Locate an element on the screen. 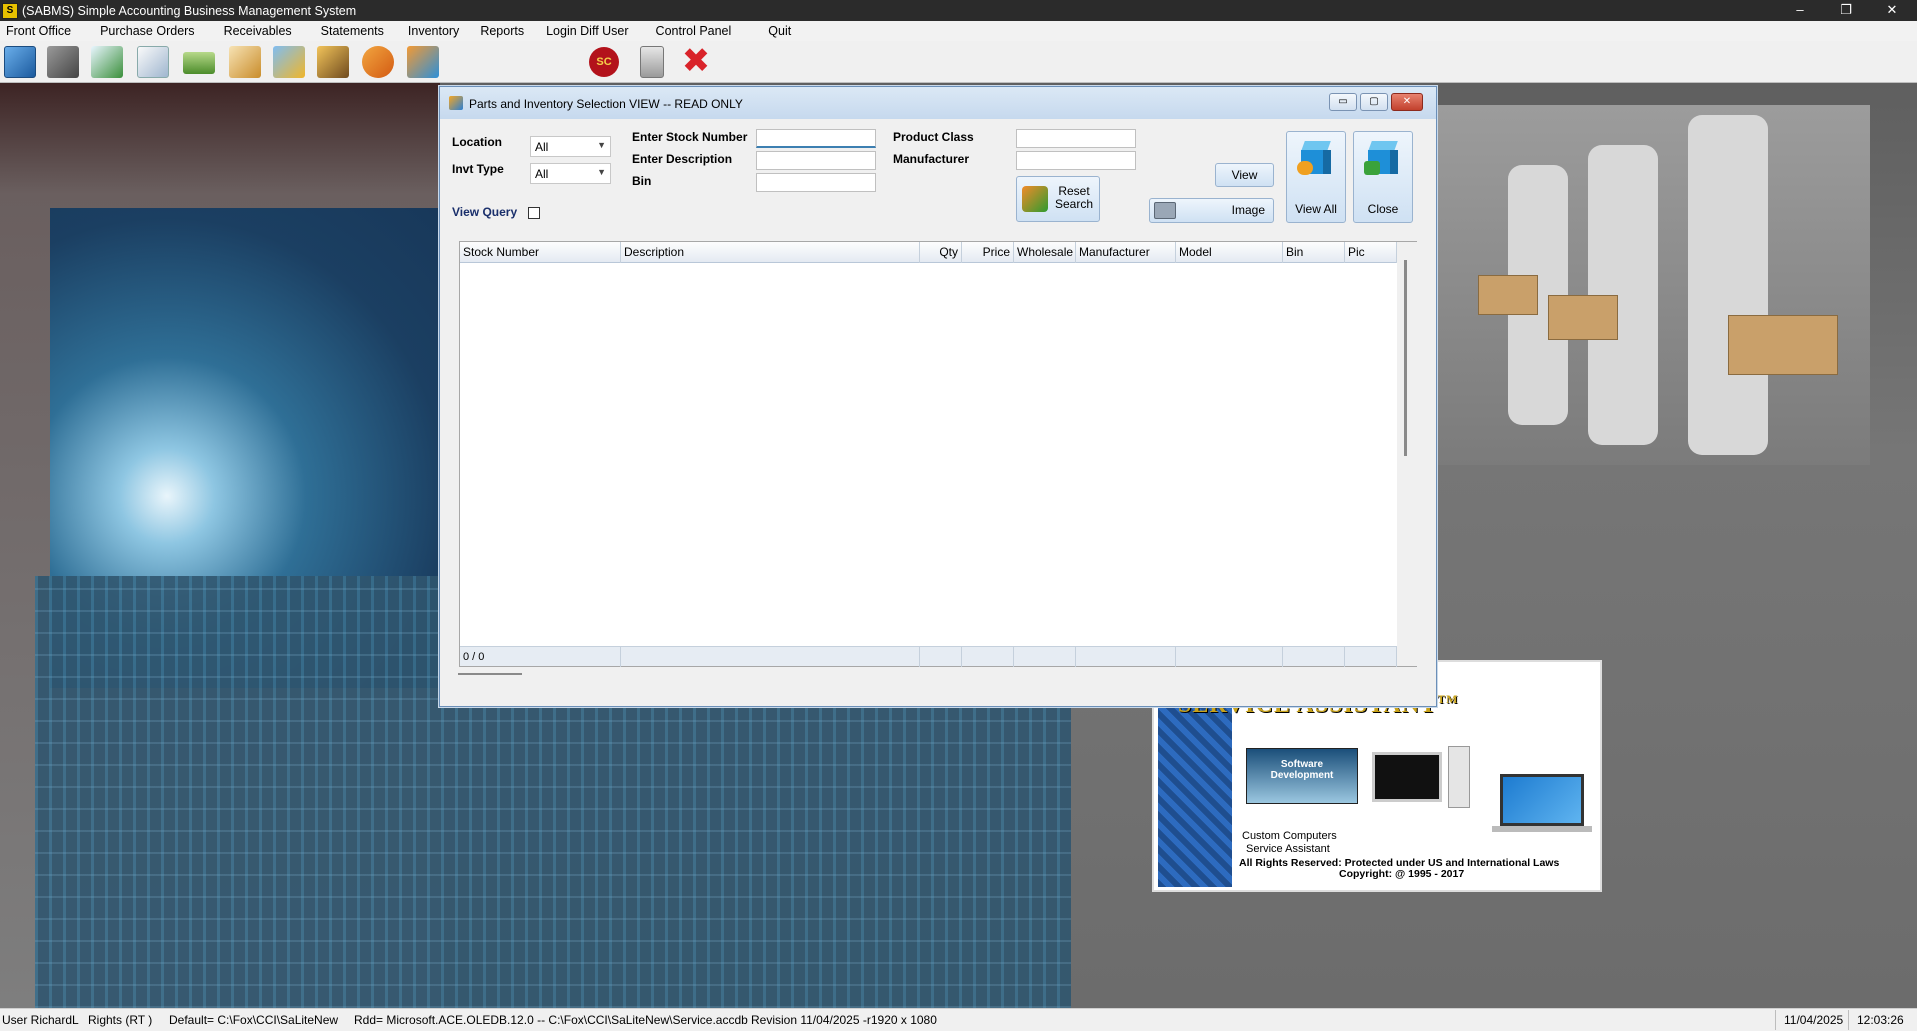  compass-icon is located at coordinates (20, 62).